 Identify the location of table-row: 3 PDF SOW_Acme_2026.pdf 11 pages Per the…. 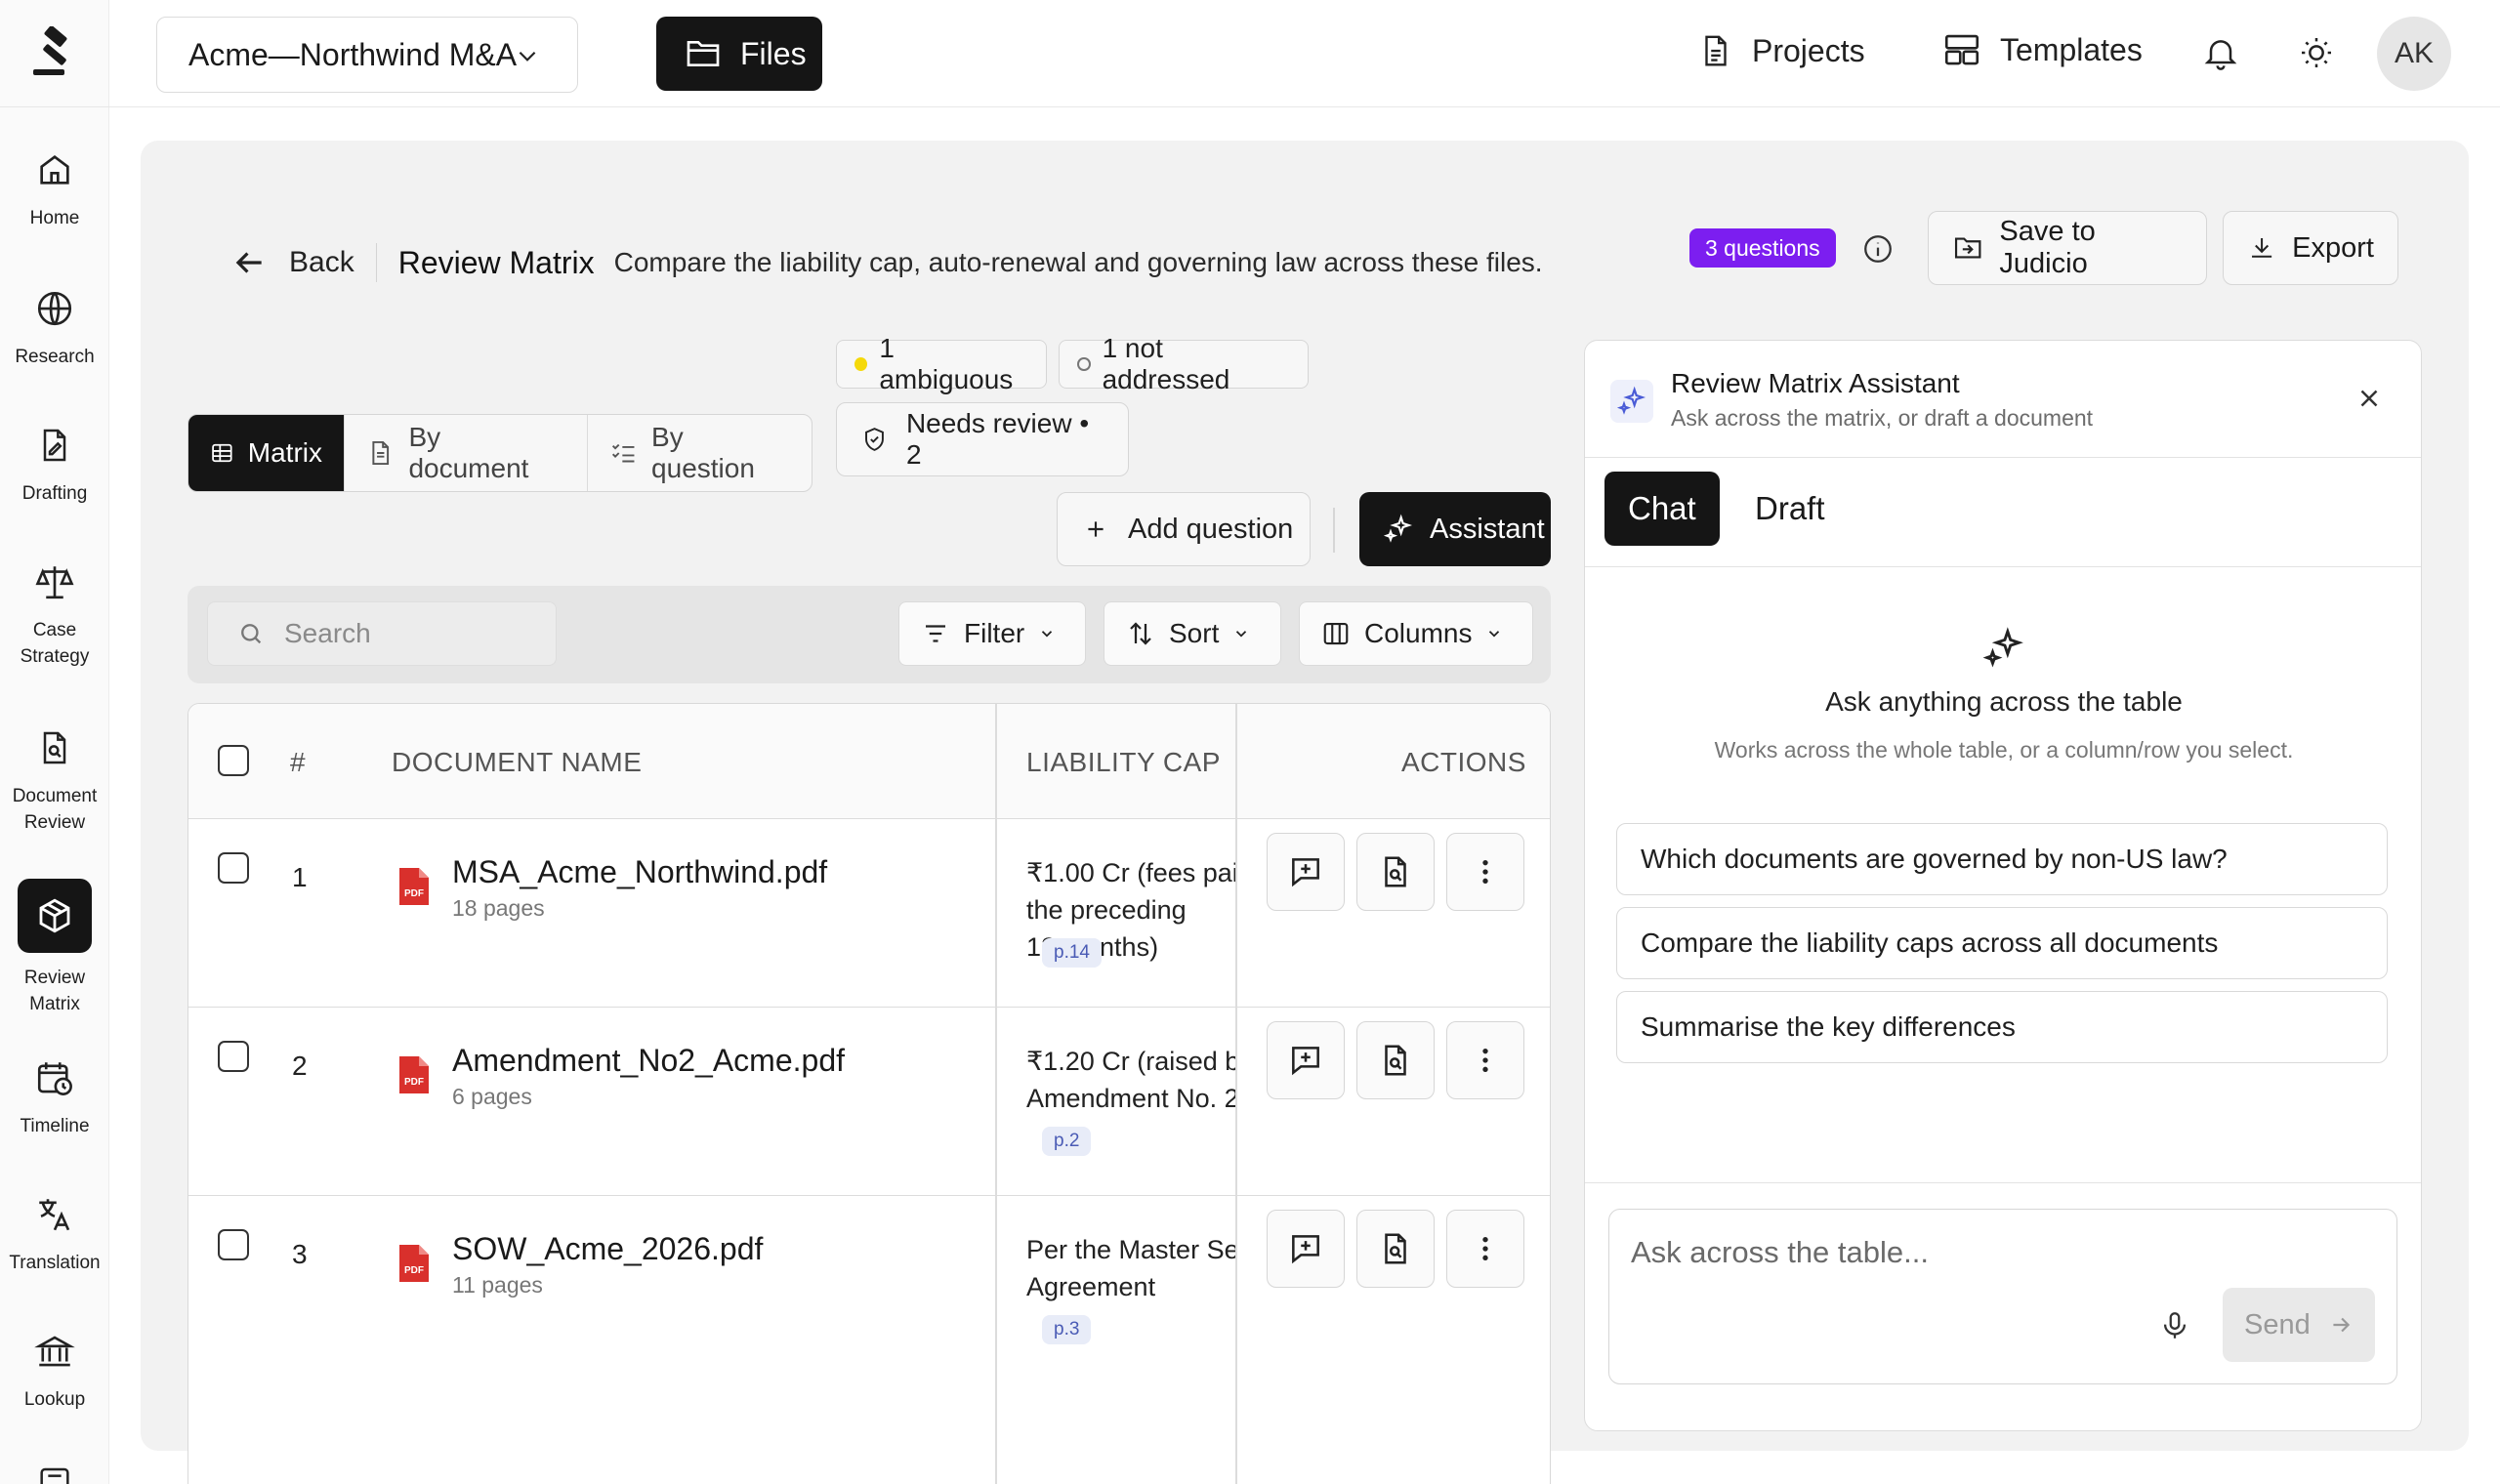
(869, 1290).